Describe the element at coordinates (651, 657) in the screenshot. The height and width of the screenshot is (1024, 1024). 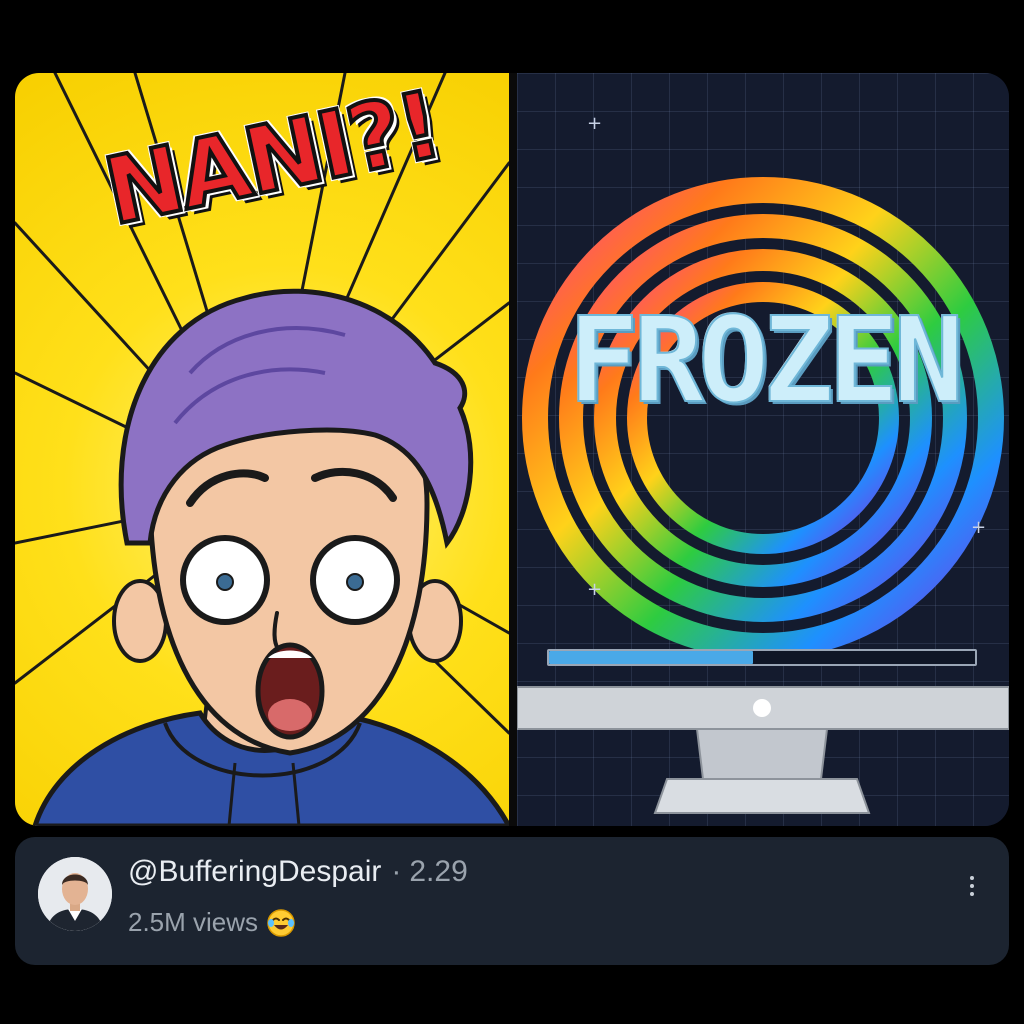
I see `loading-progress-fill` at that location.